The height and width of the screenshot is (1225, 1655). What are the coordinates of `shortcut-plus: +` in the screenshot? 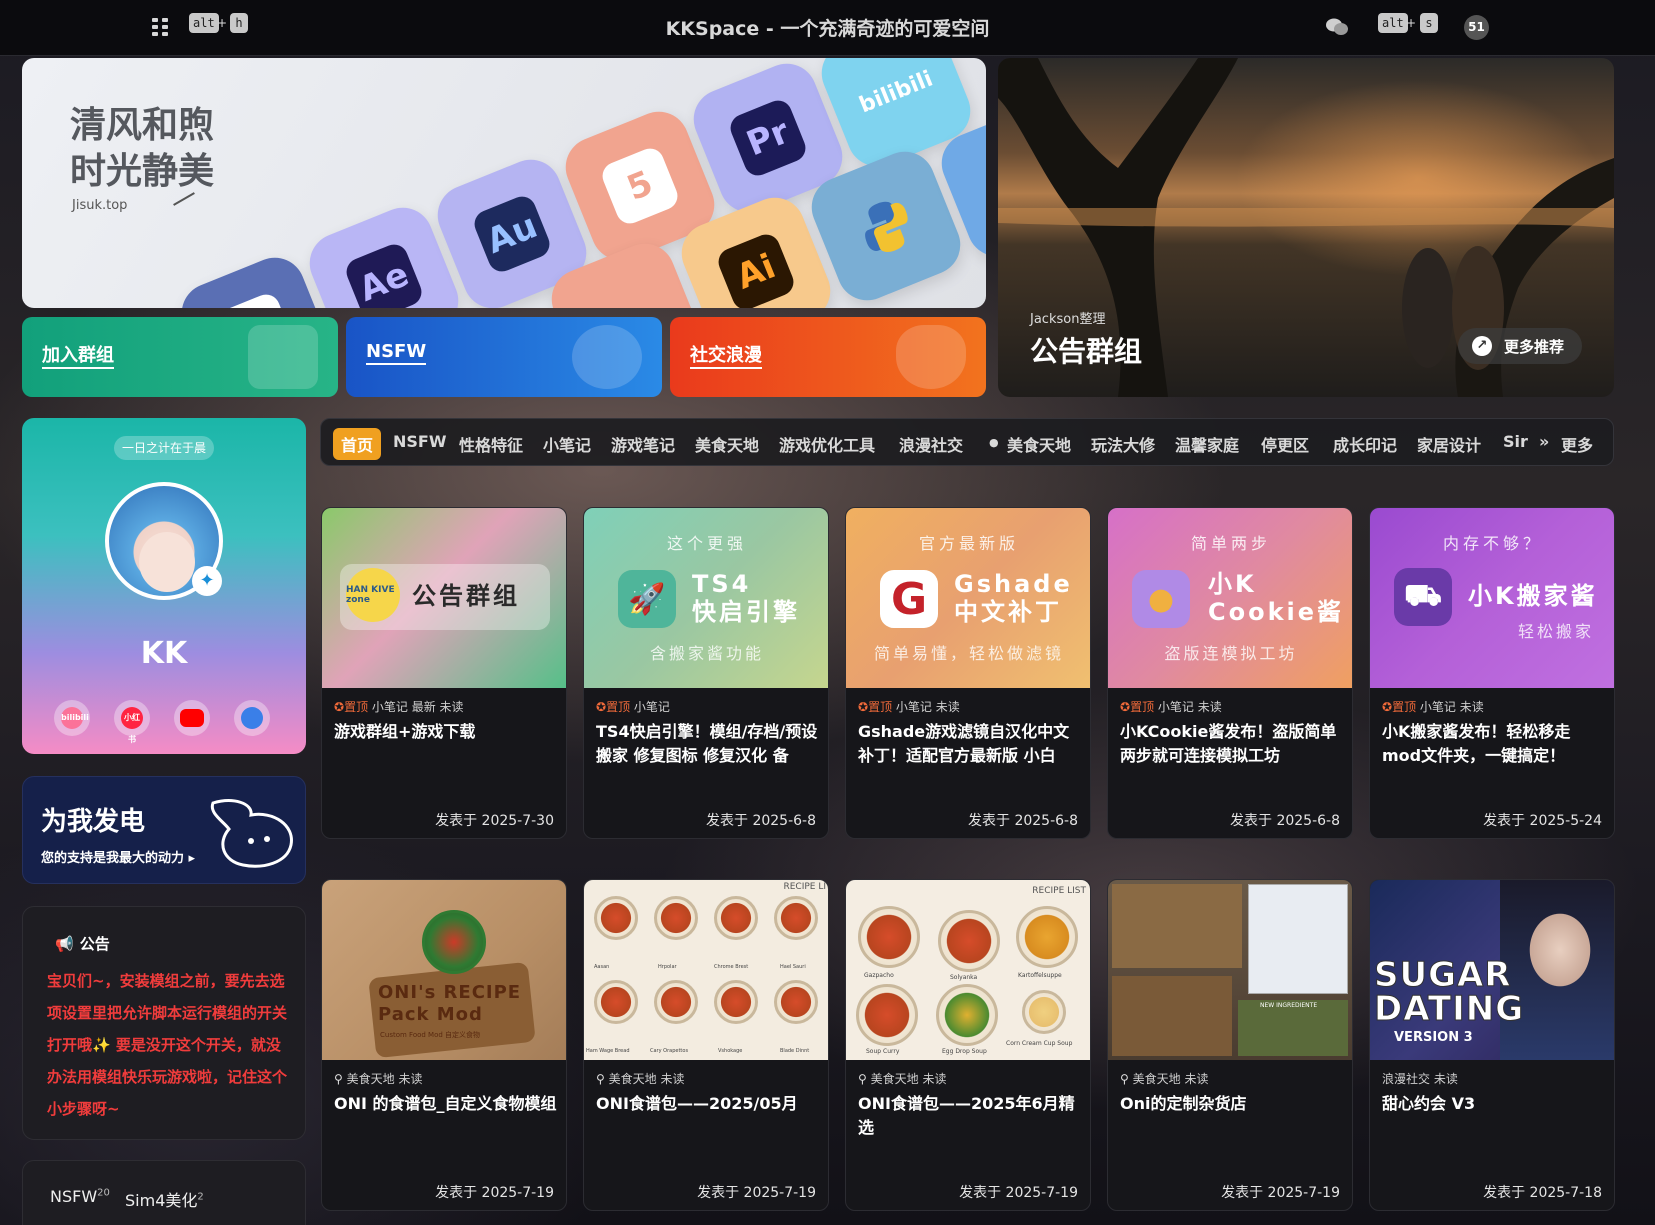 It's located at (1411, 23).